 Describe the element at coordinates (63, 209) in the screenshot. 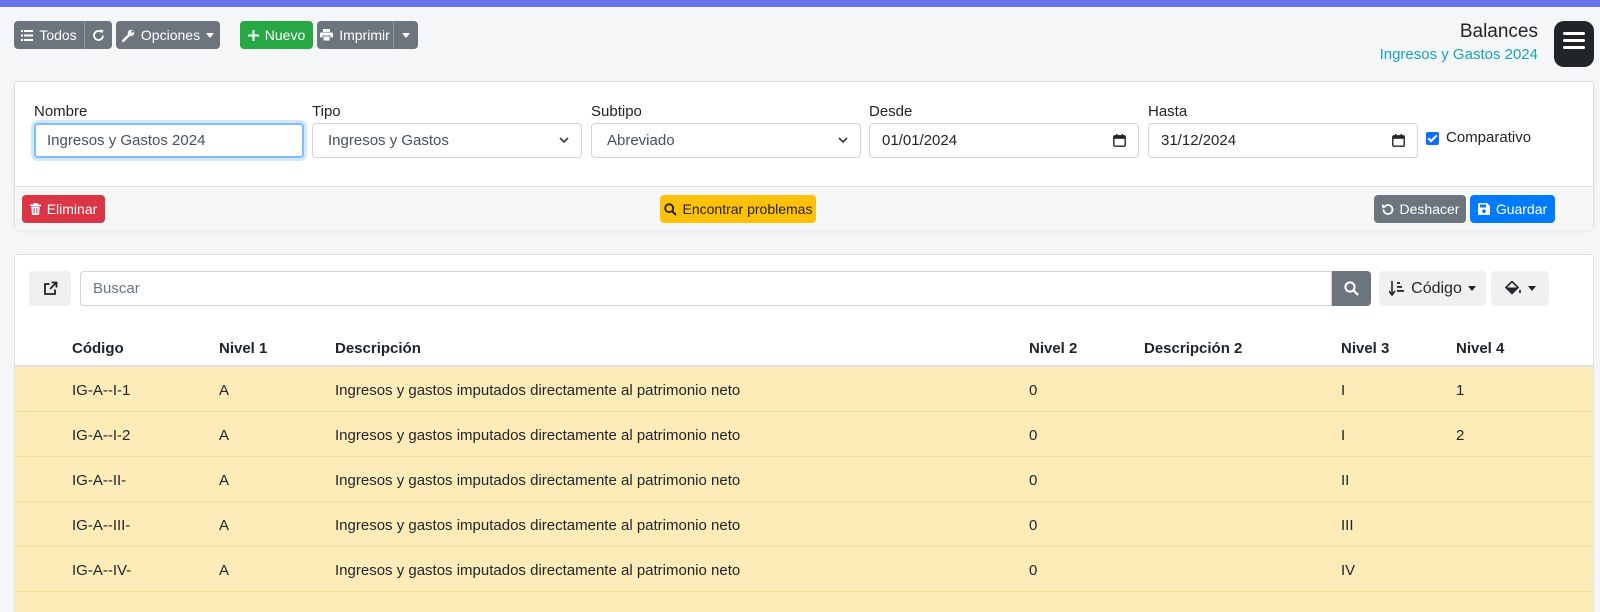

I see `eliminar-button: Eliminar` at that location.